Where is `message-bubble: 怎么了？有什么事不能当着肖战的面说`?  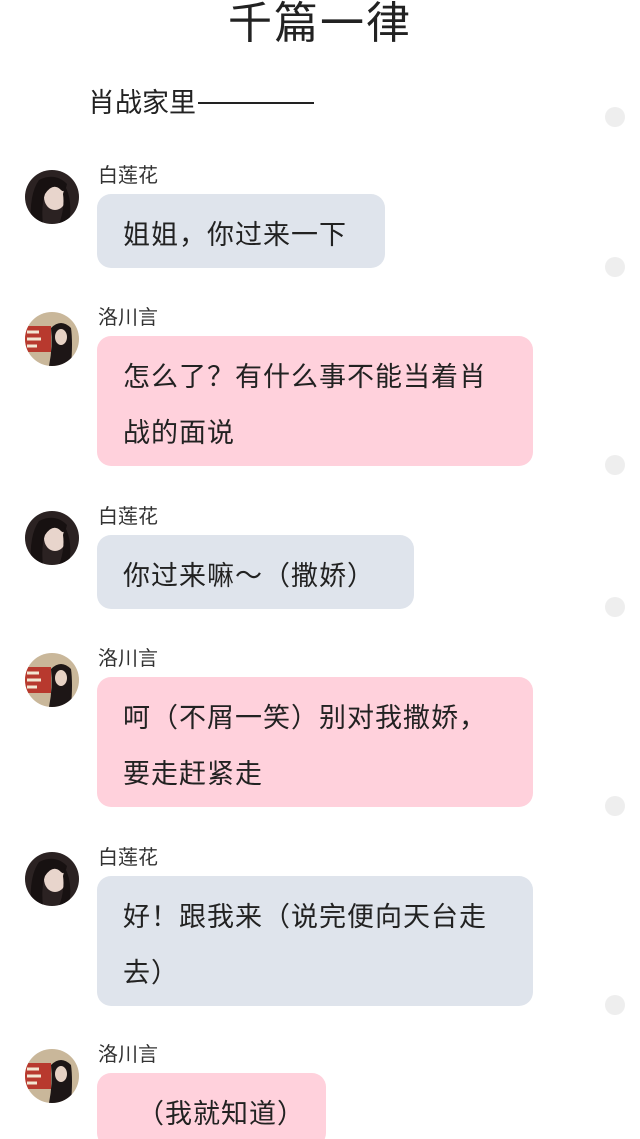 message-bubble: 怎么了？有什么事不能当着肖战的面说 is located at coordinates (315, 401).